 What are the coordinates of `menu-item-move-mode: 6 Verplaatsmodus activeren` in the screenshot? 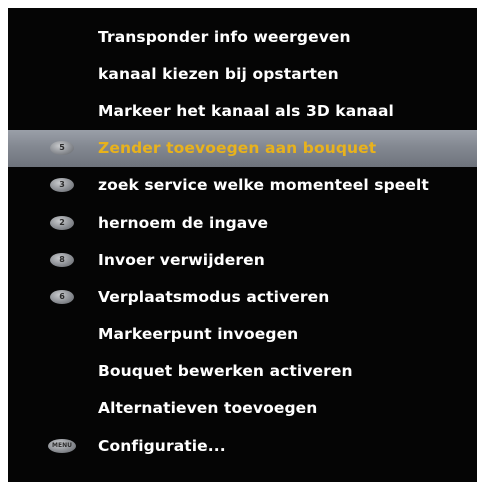 It's located at (242, 296).